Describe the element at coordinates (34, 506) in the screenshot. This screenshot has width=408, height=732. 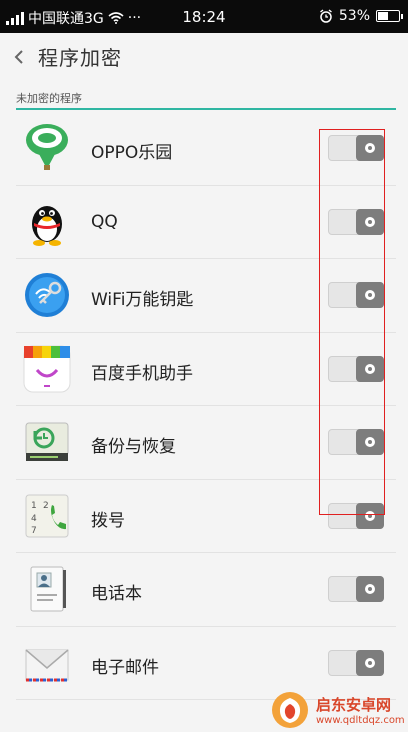
I see `svg-text: 1` at that location.